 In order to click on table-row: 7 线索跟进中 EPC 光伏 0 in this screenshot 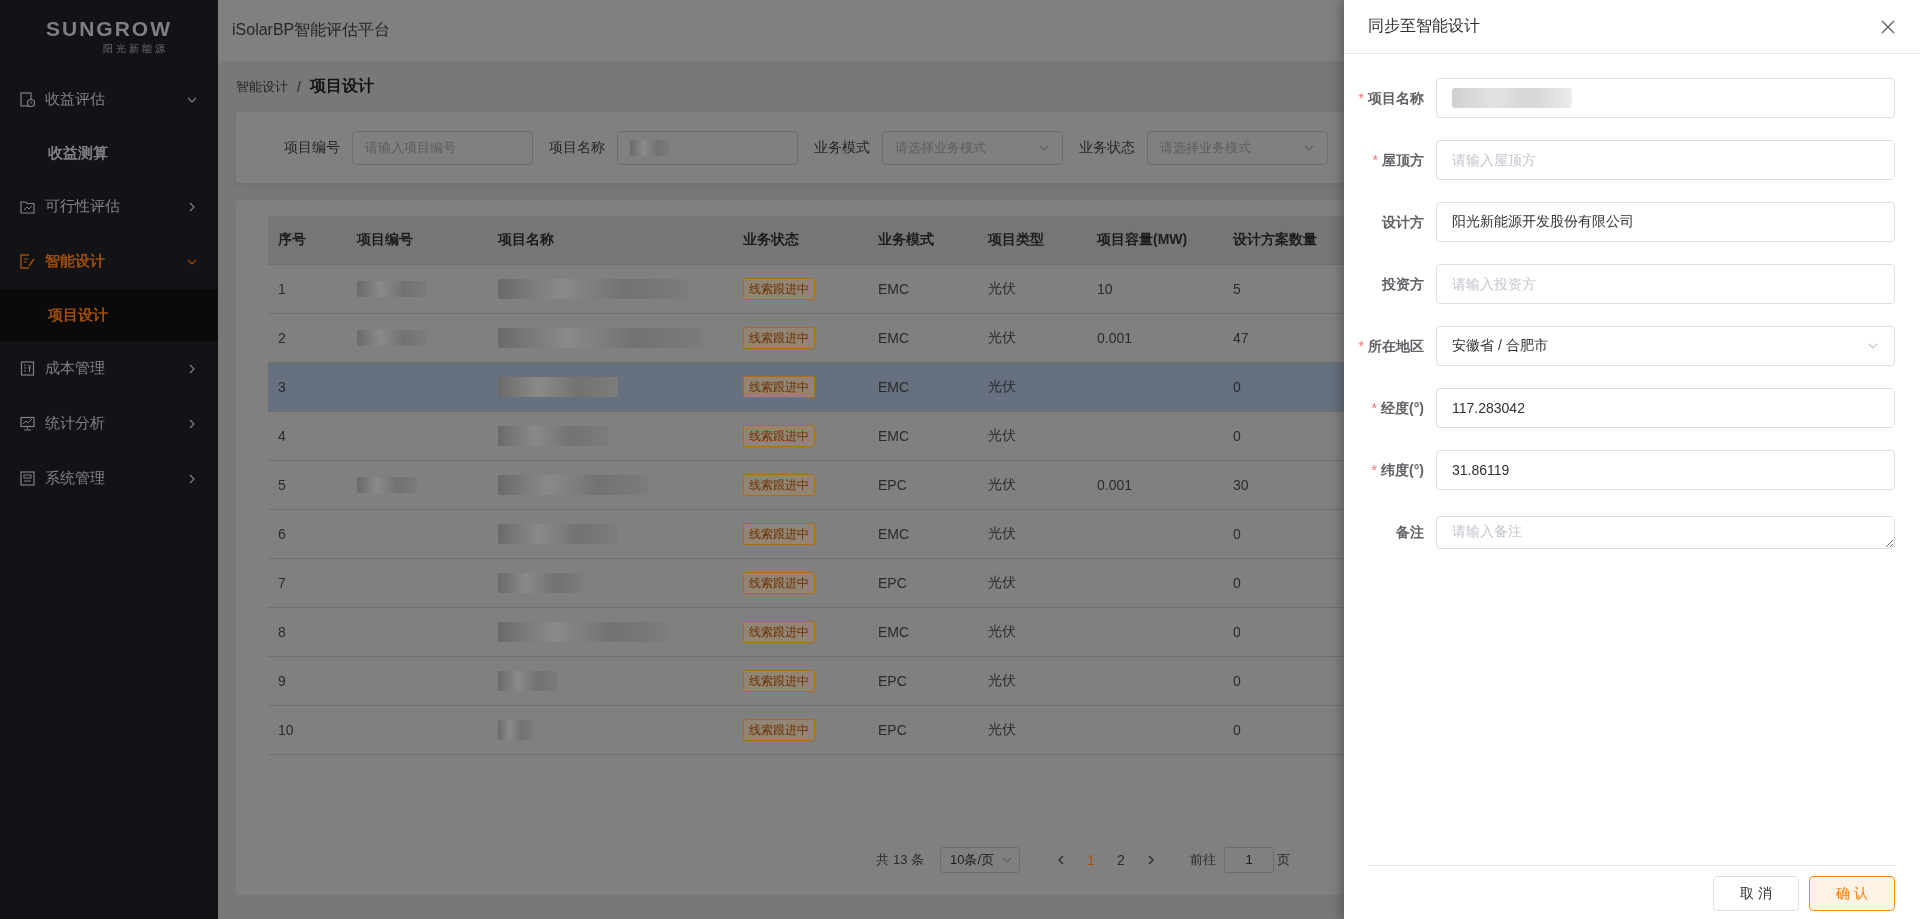, I will do `click(806, 583)`.